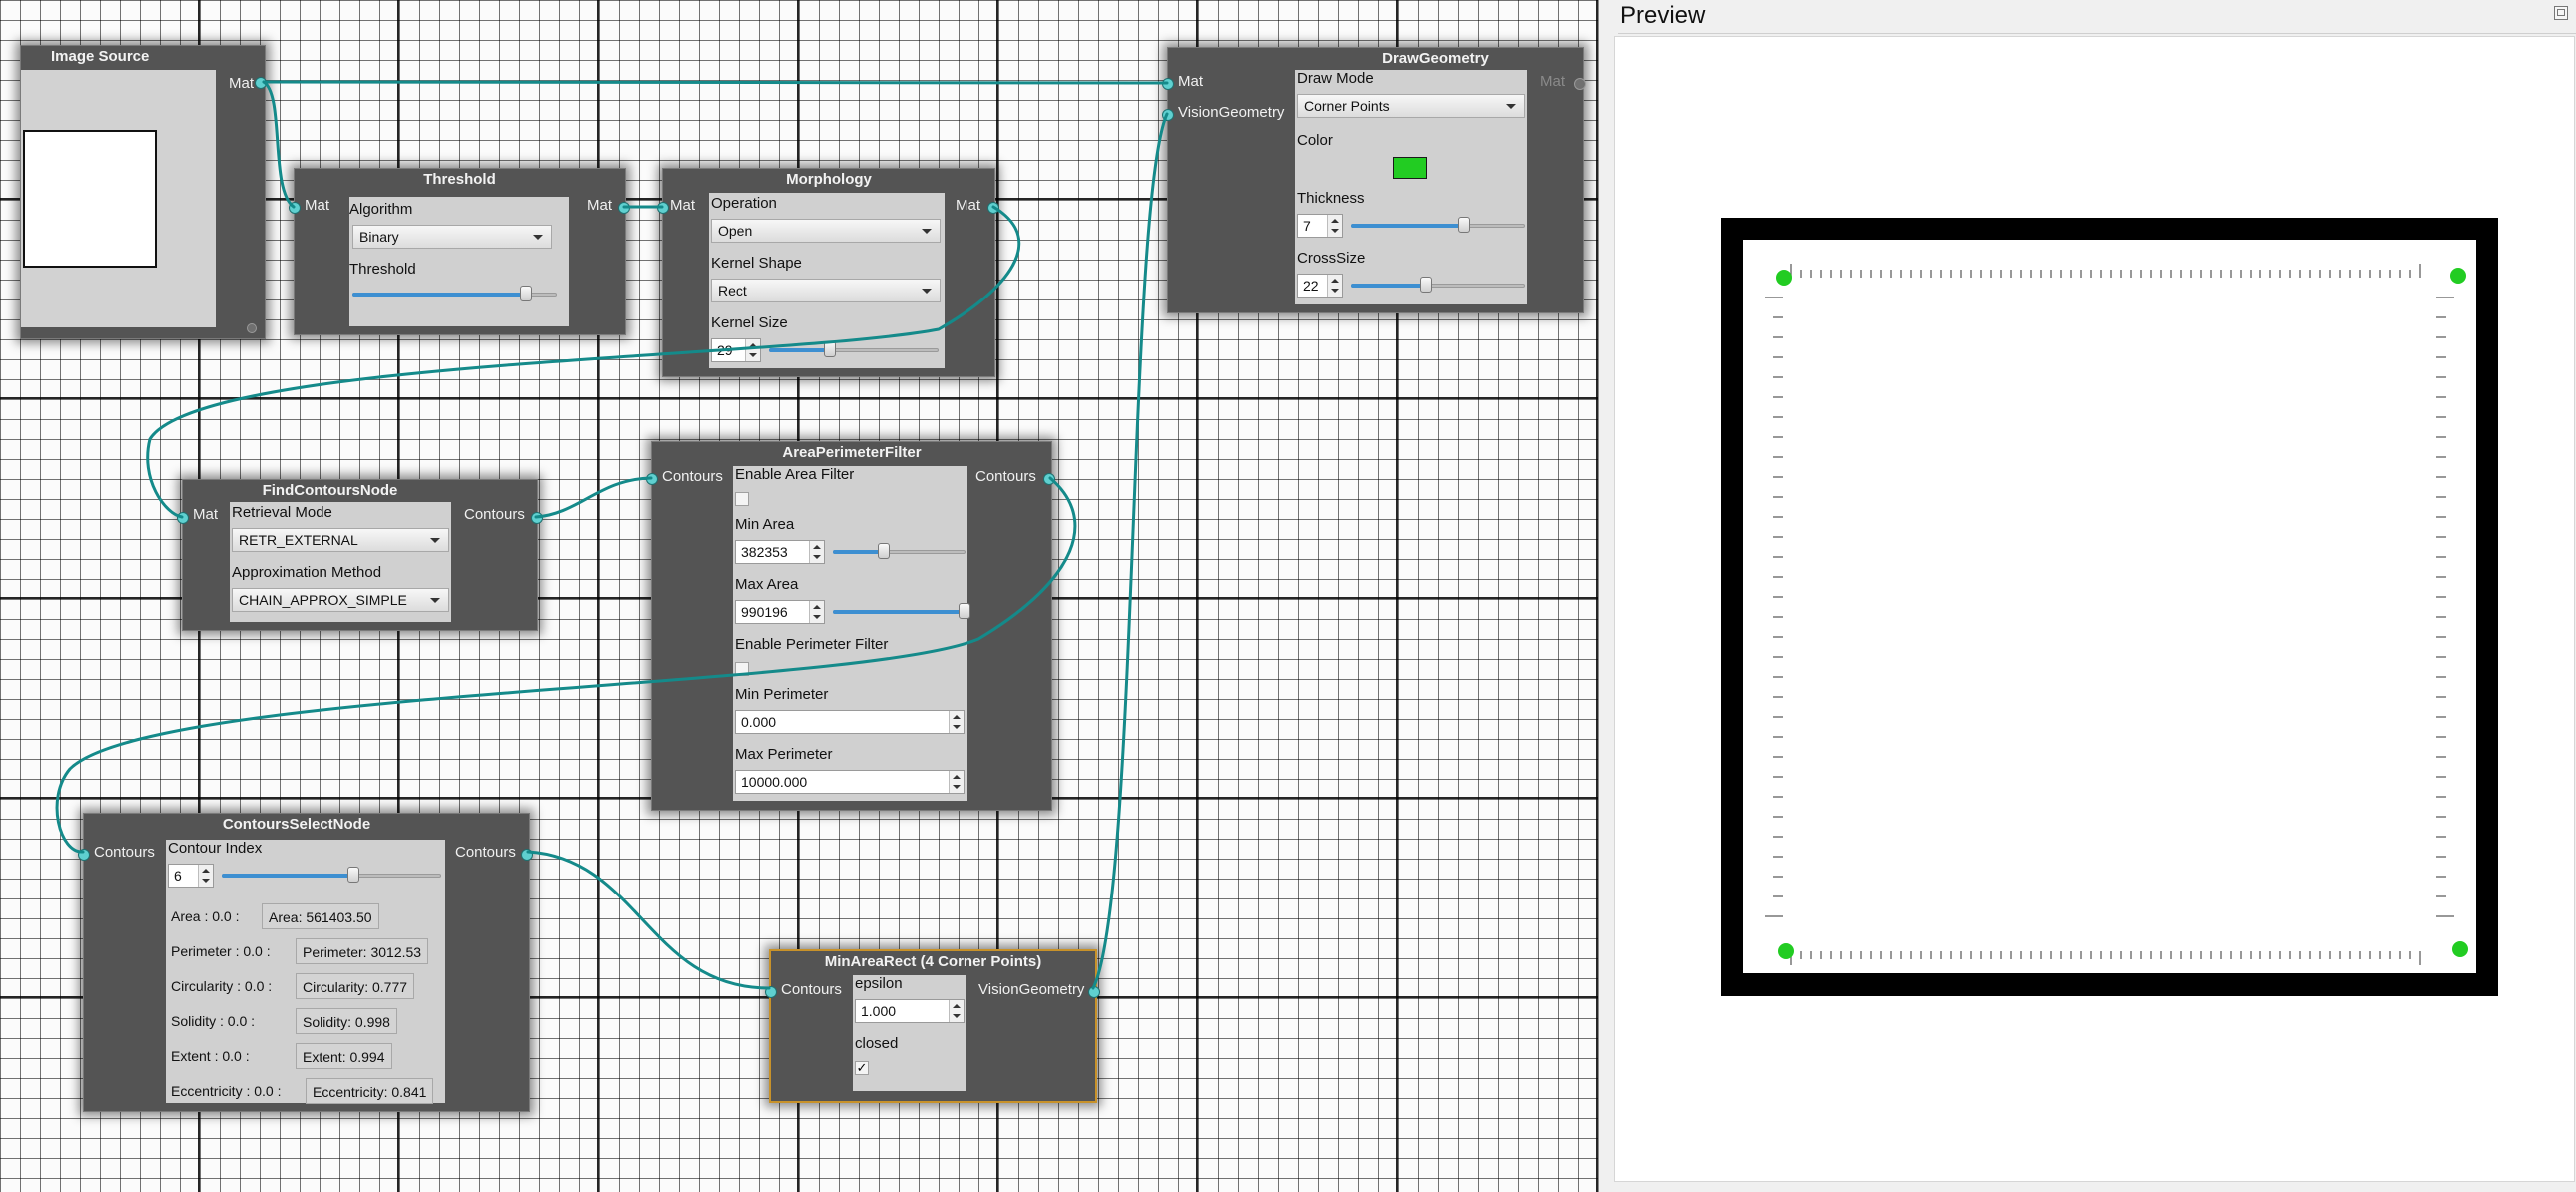  Describe the element at coordinates (780, 612) in the screenshot. I see `max-area-spinbox: 990196` at that location.